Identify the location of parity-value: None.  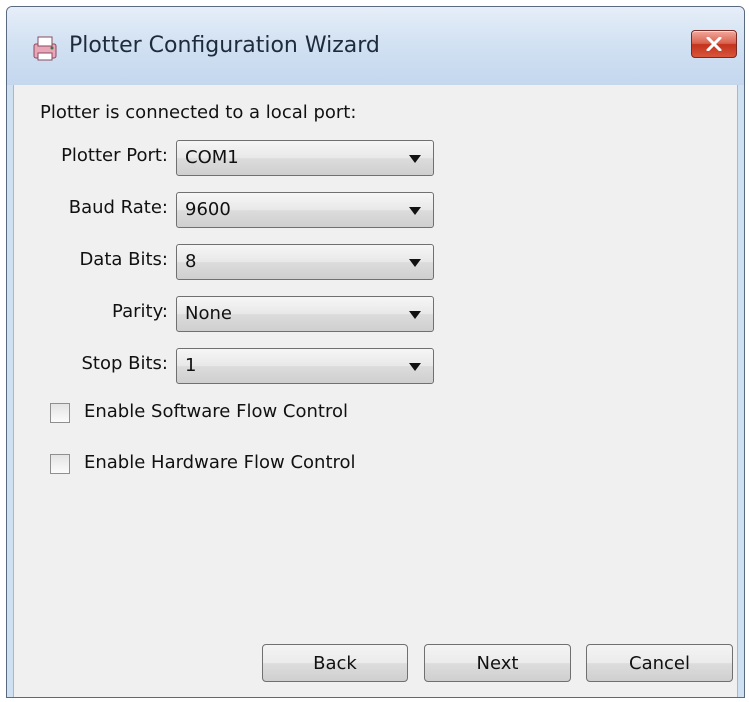
(208, 313).